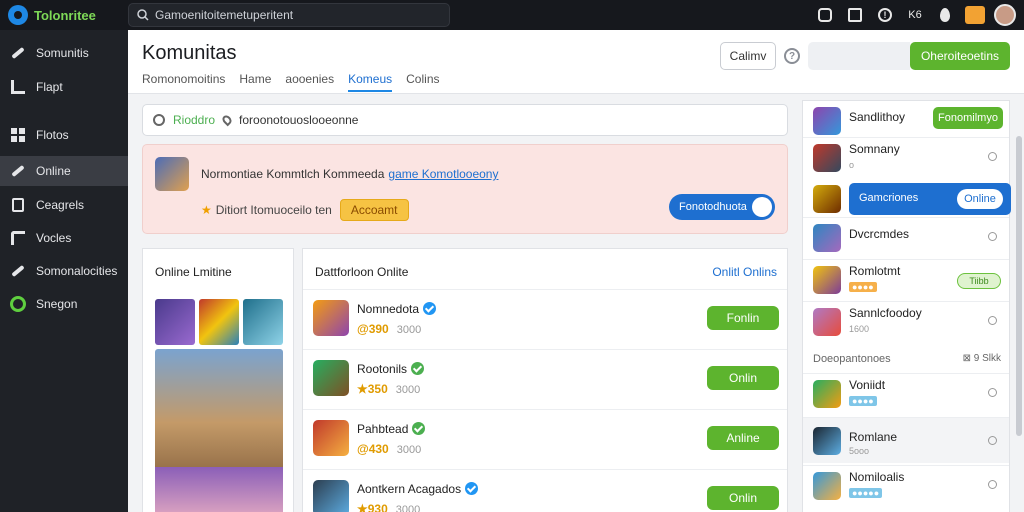  Describe the element at coordinates (64, 205) in the screenshot. I see `sidebar-item-4: Ceagrels` at that location.